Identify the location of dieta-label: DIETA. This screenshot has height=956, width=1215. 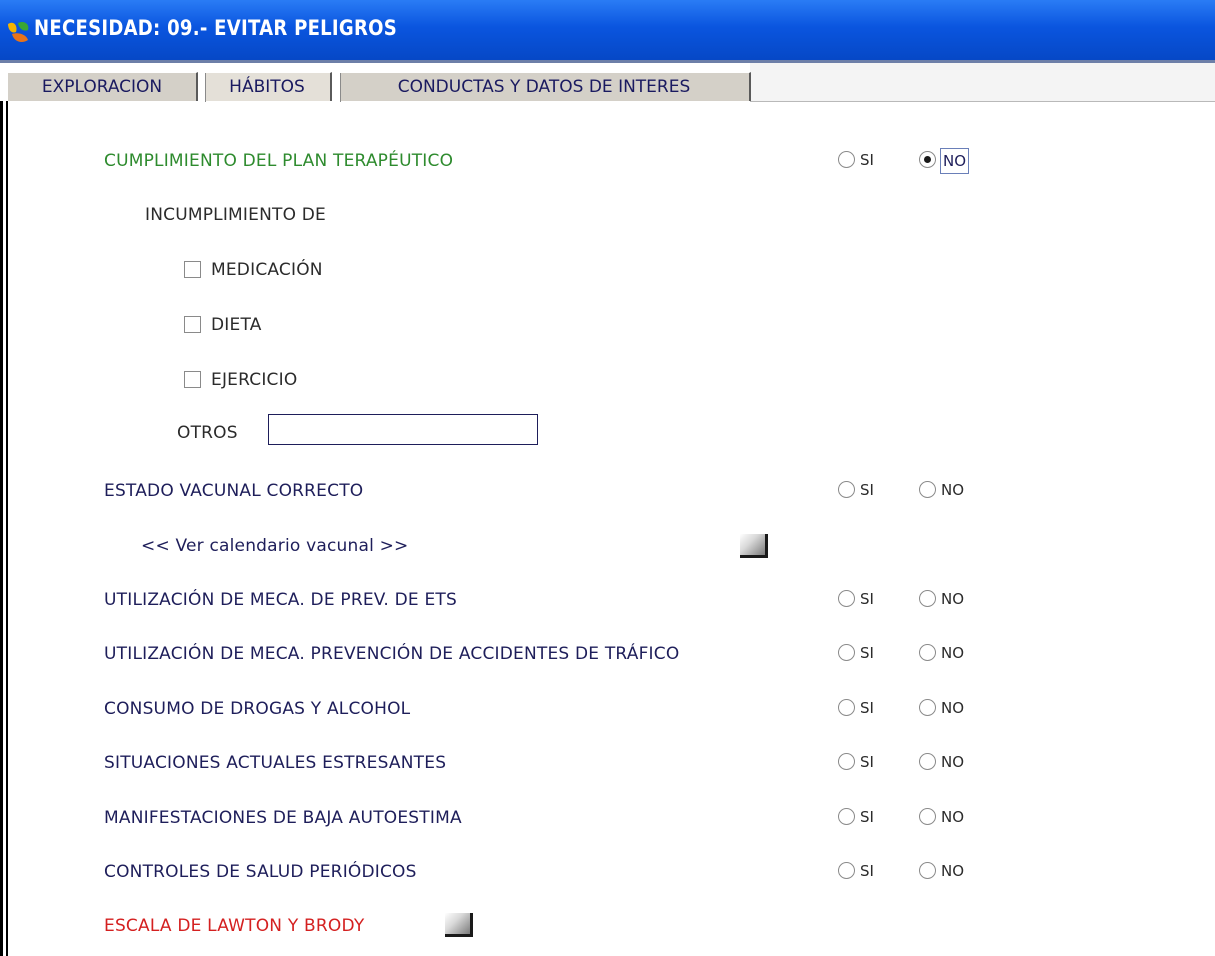
(236, 325).